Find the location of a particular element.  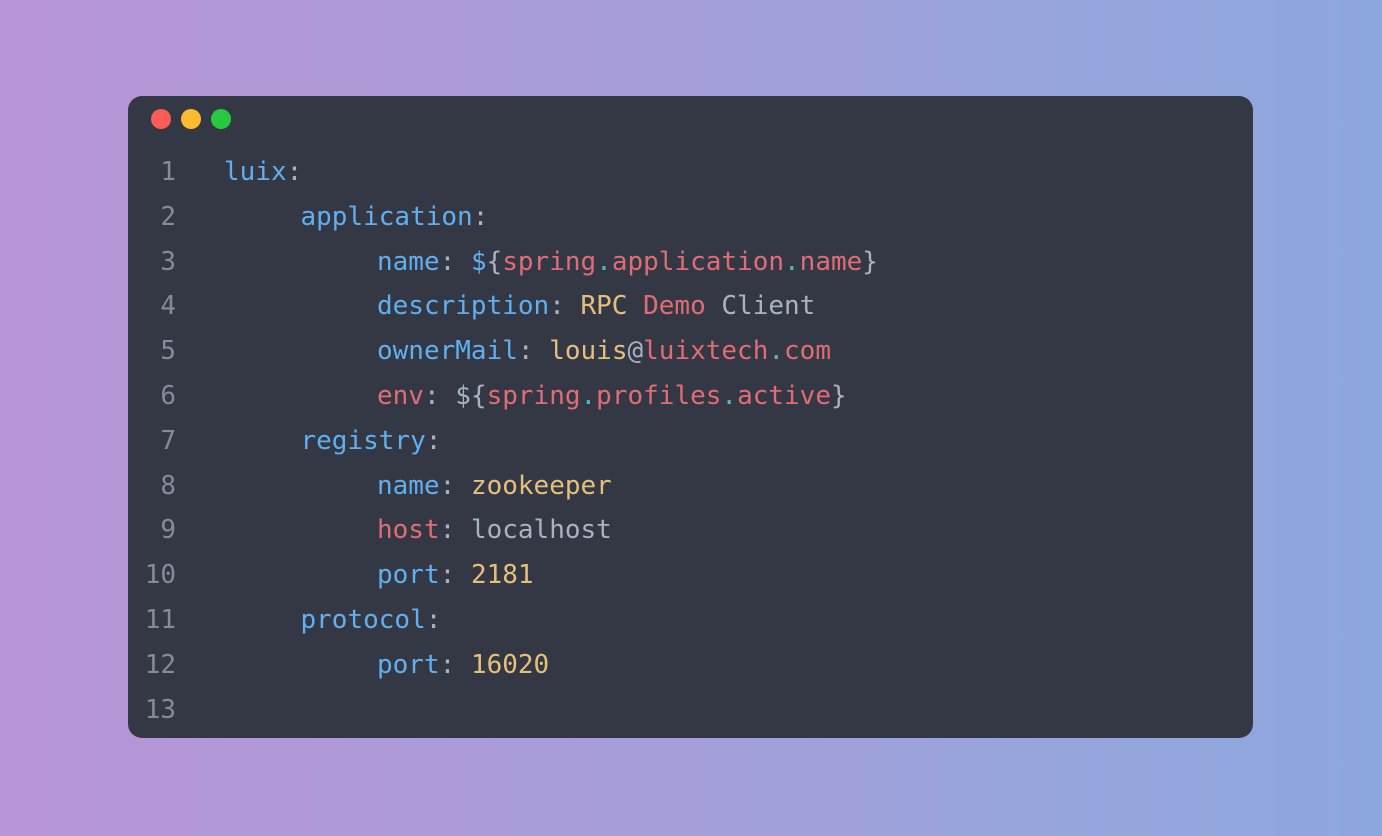

code-line: 5 ownerMail: louis@luixtech.com is located at coordinates (678, 351).